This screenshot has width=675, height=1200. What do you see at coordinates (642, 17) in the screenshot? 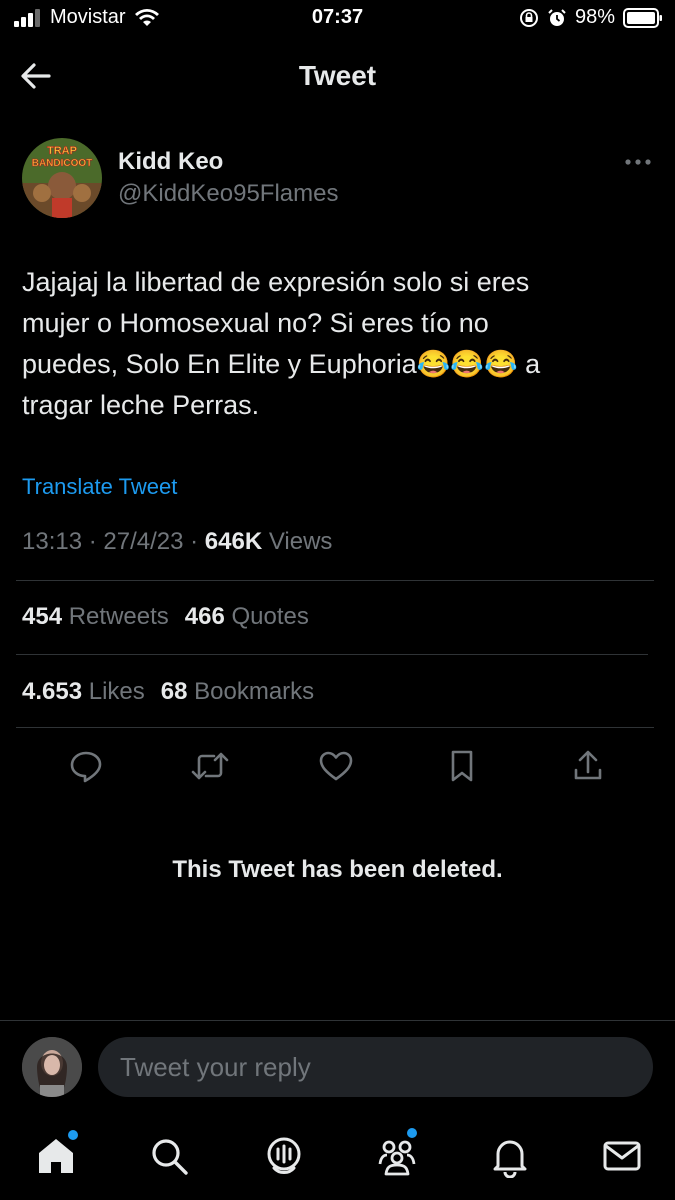
I see `battery-icon` at bounding box center [642, 17].